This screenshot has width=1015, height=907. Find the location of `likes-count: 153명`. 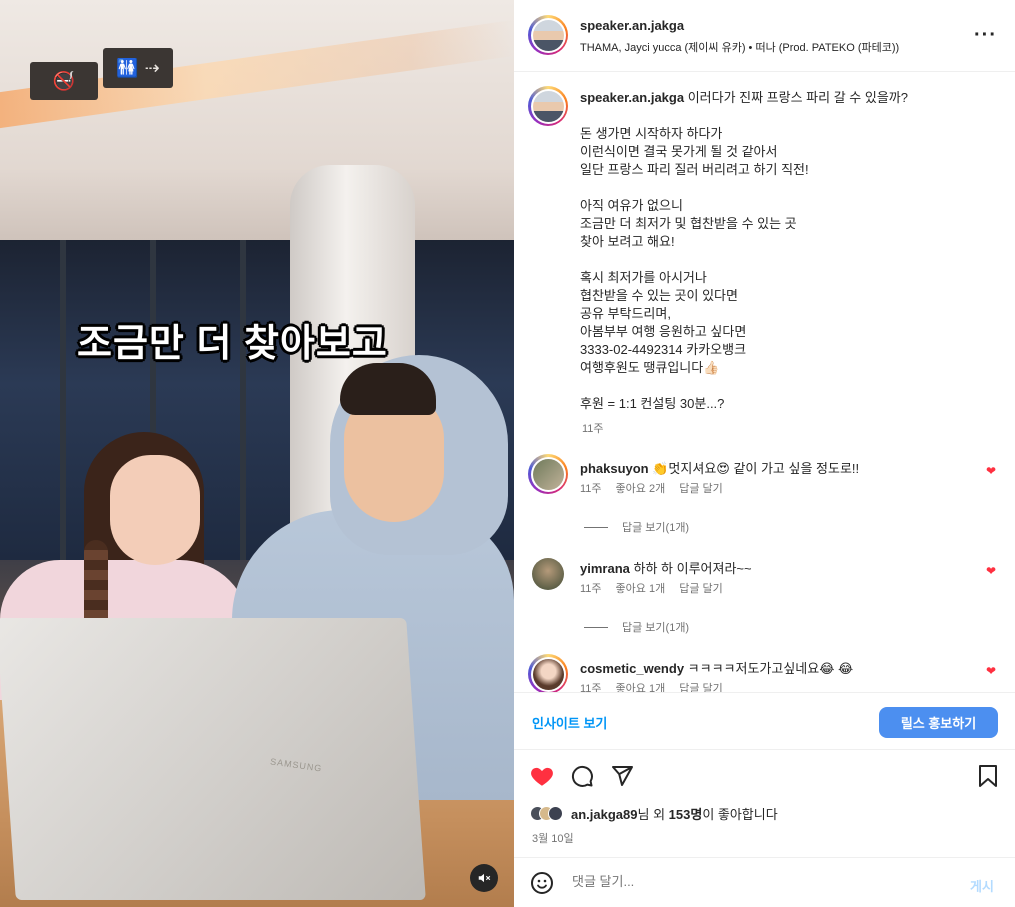

likes-count: 153명 is located at coordinates (686, 814).